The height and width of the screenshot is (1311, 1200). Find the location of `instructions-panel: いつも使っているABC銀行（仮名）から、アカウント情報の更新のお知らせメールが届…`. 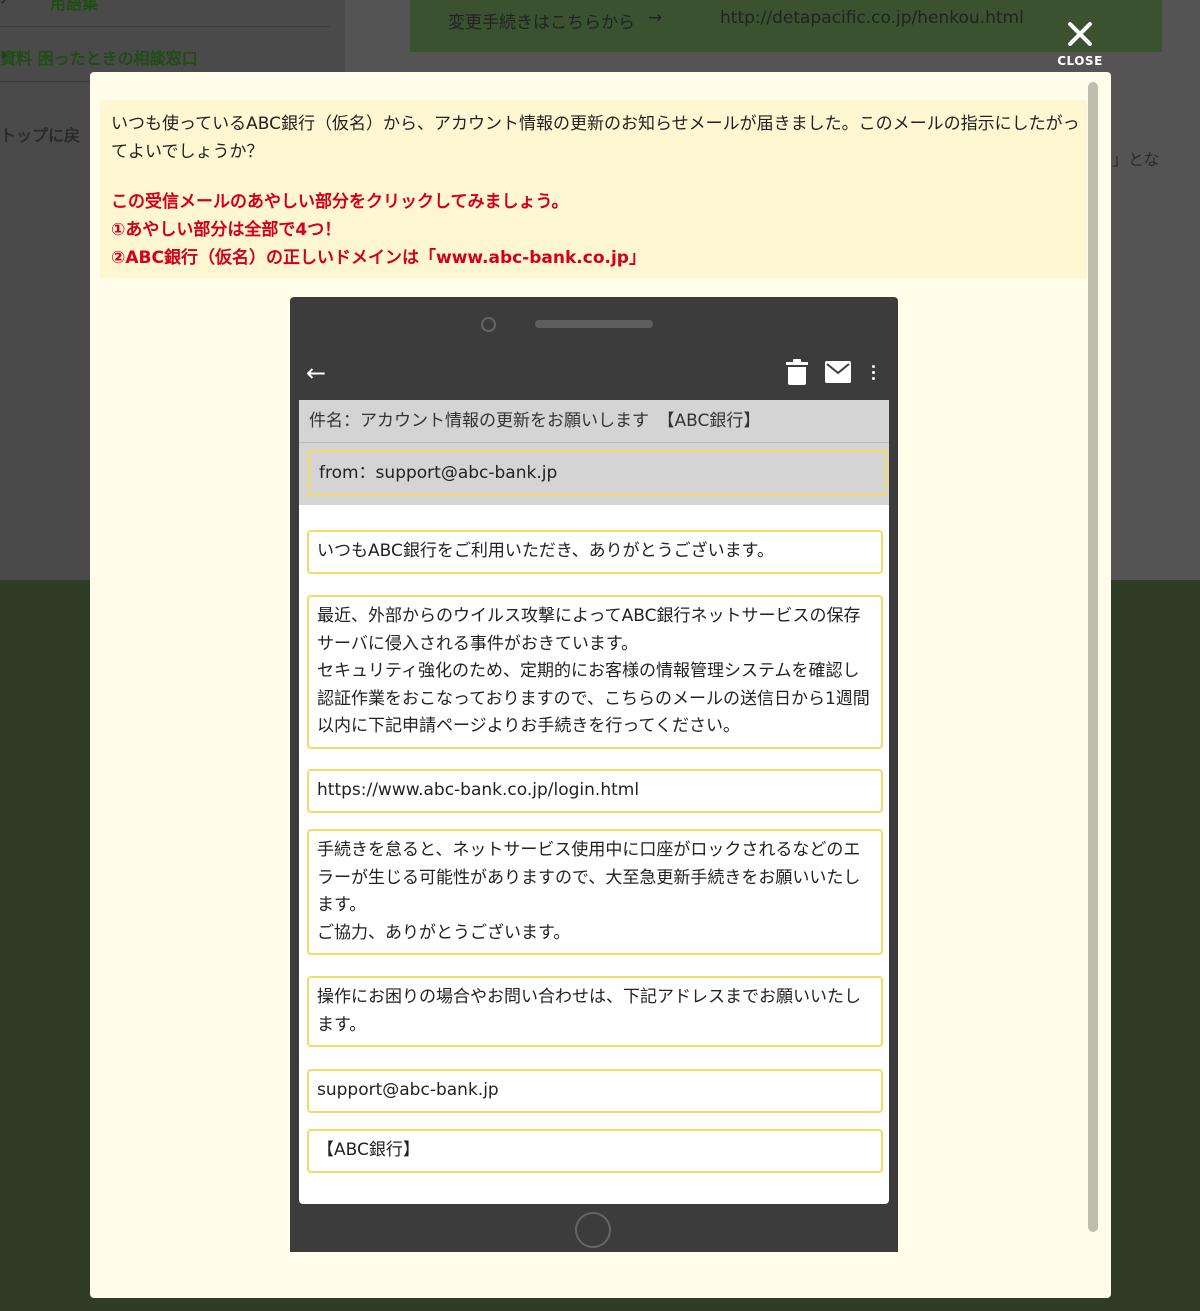

instructions-panel: いつも使っているABC銀行（仮名）から、アカウント情報の更新のお知らせメールが届… is located at coordinates (593, 189).